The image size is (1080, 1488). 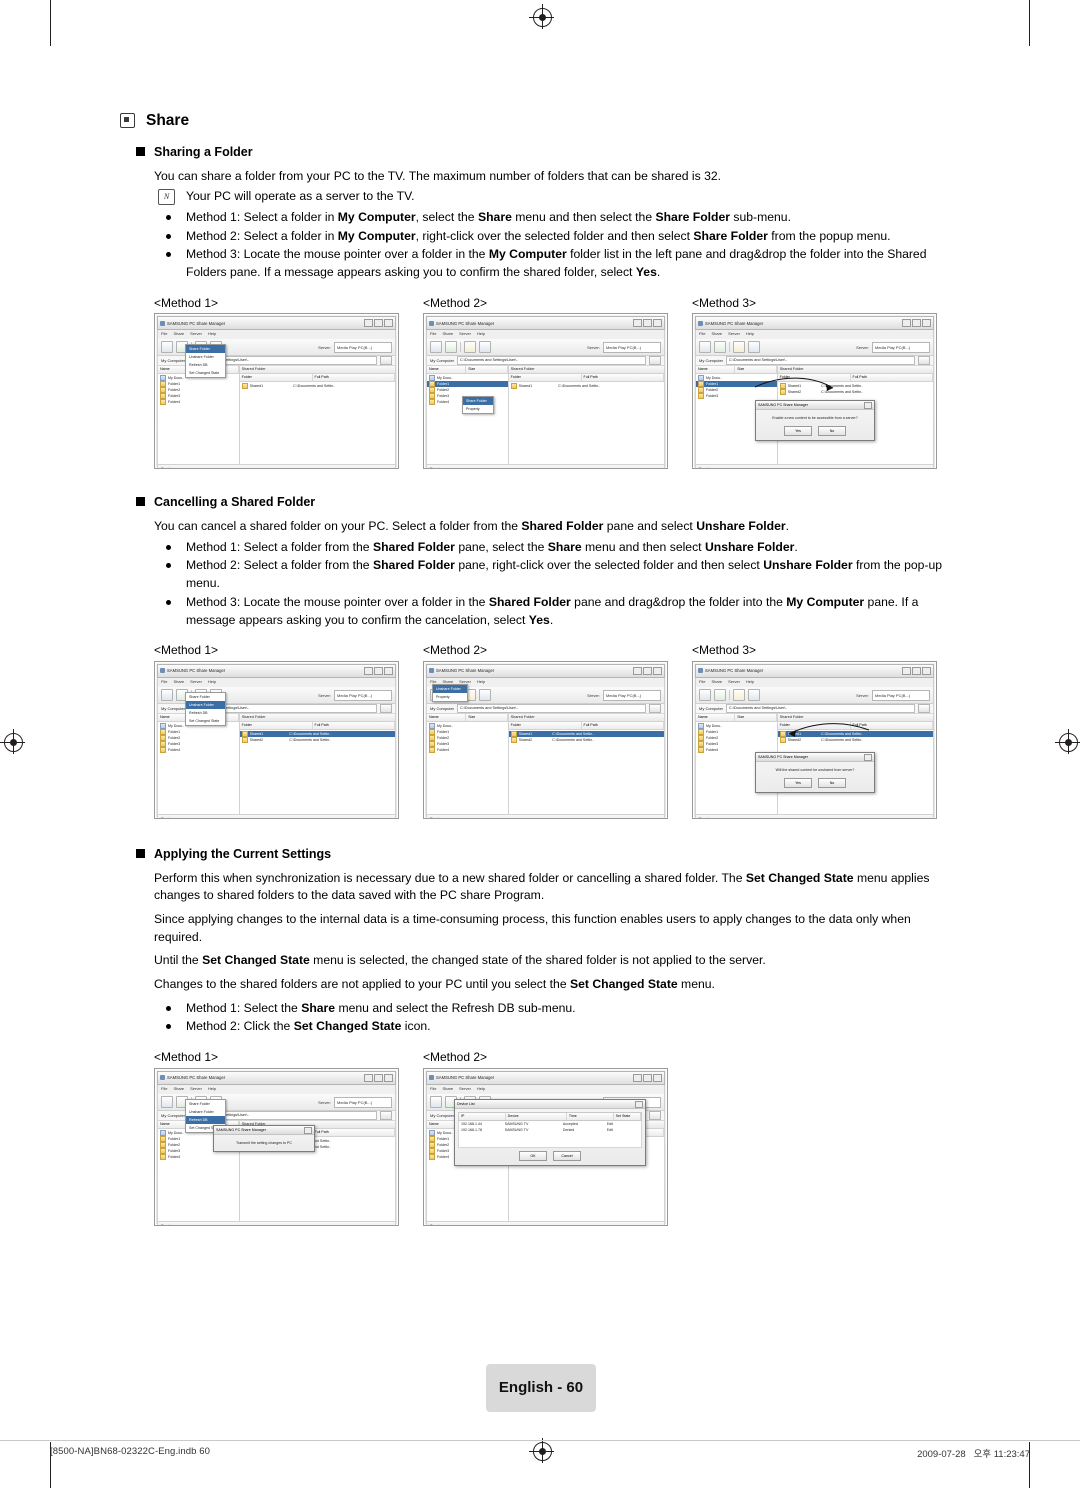 I want to click on toolbar: Server: Media Play PC(B...), so click(x=814, y=695).